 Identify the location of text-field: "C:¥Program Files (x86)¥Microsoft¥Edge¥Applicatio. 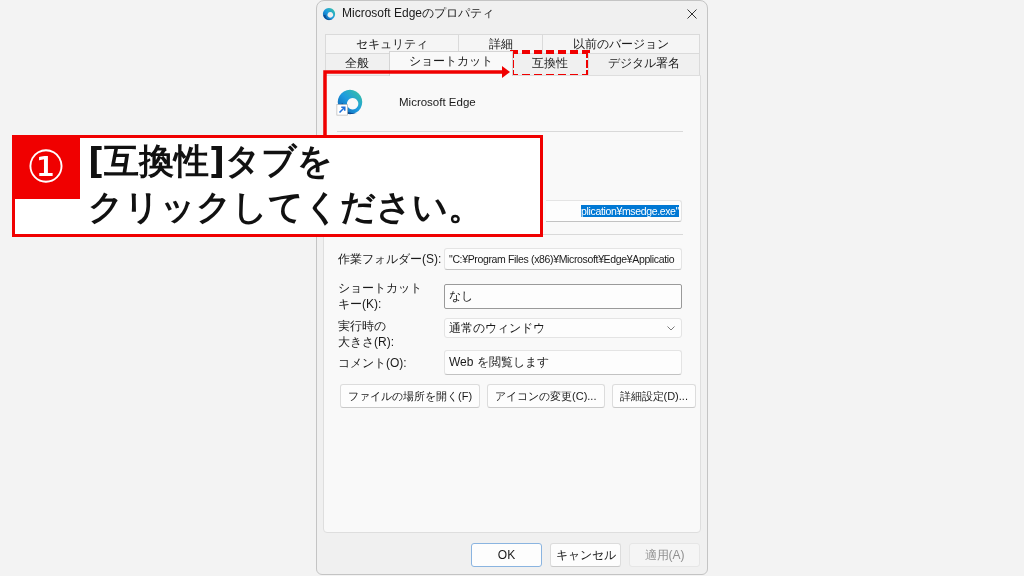
(563, 259).